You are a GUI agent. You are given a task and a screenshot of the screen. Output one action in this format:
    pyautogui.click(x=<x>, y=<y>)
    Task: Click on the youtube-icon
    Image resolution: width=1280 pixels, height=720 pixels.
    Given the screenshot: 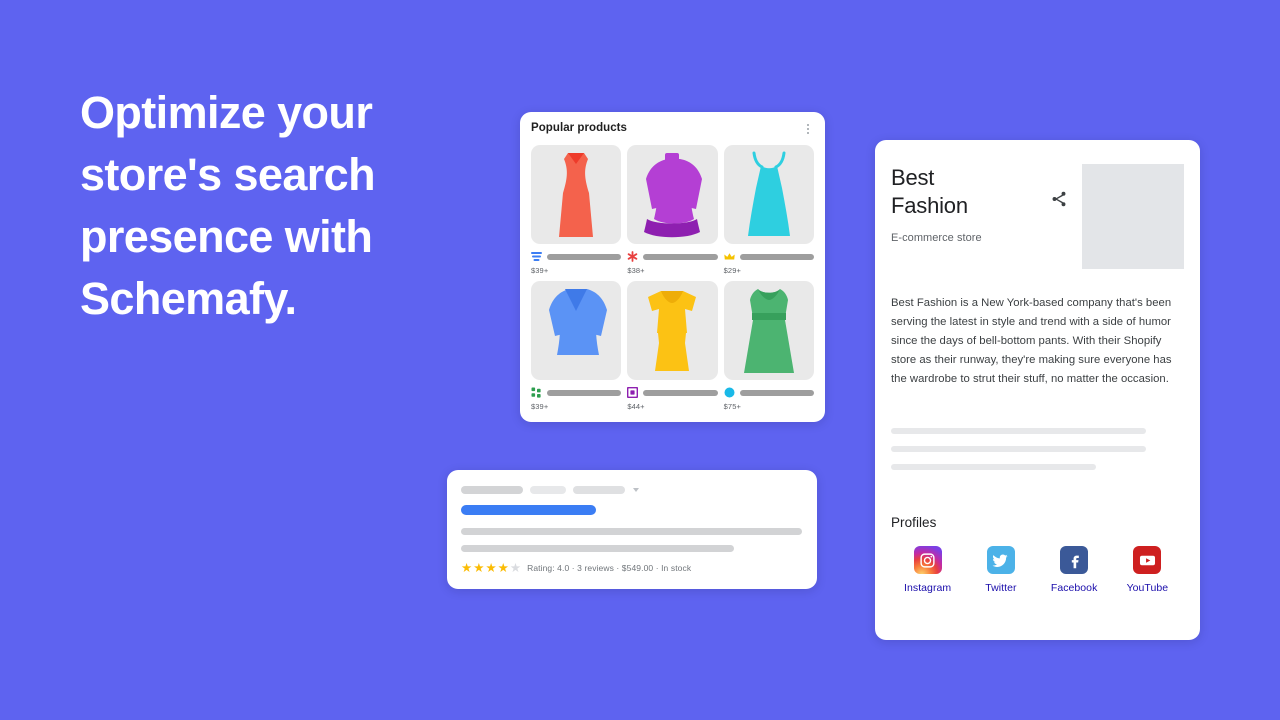 What is the action you would take?
    pyautogui.click(x=1147, y=560)
    